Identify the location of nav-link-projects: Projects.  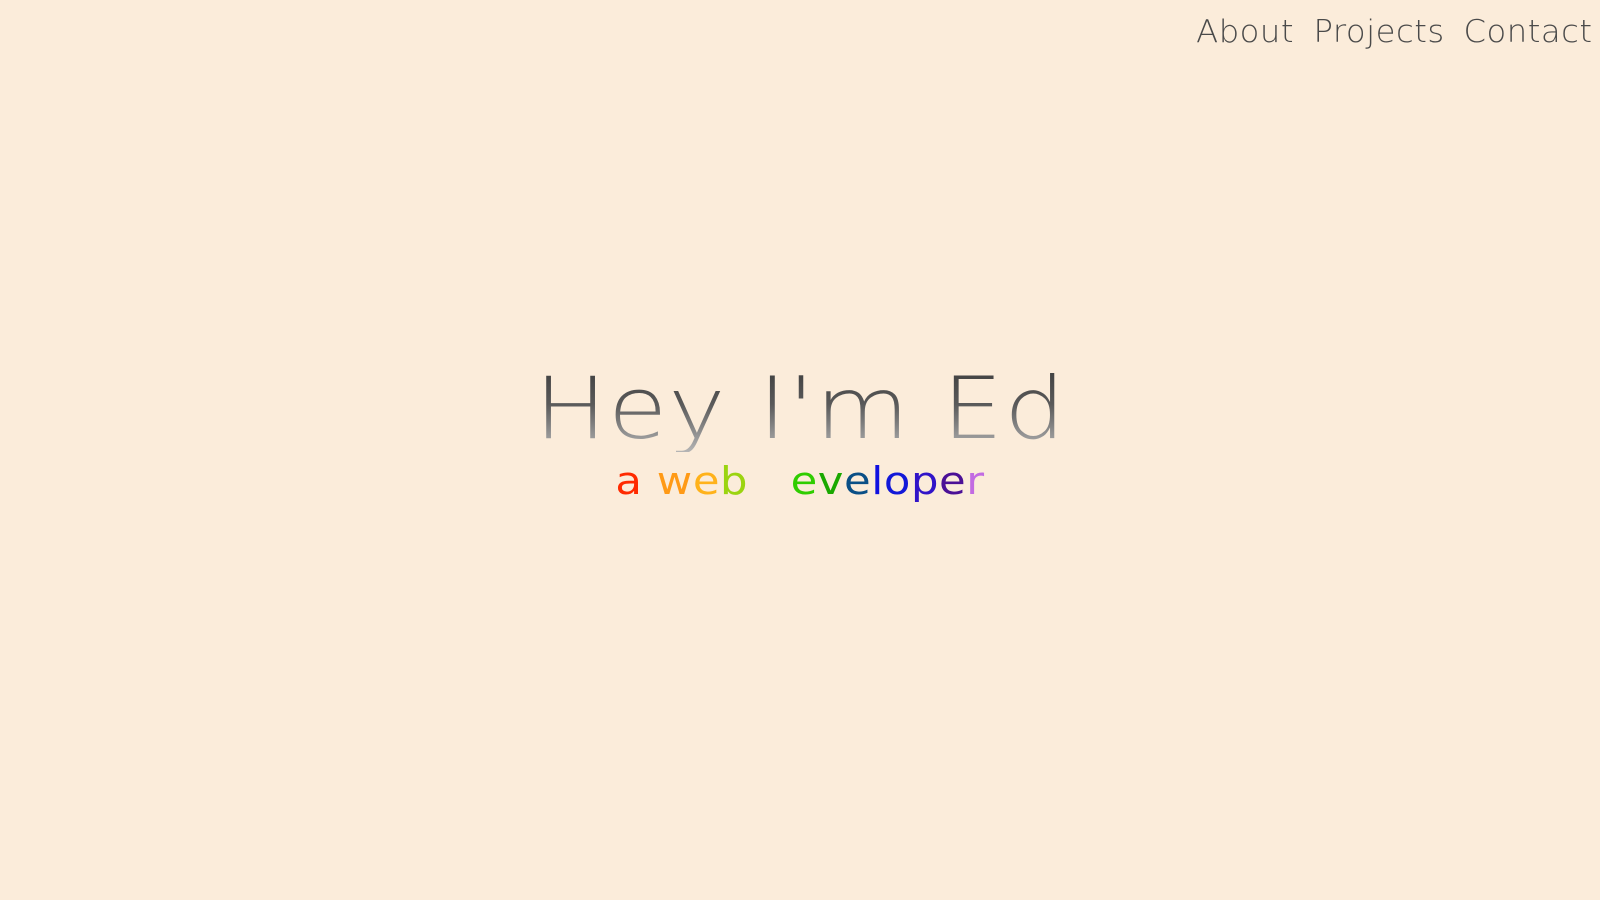
(1378, 32).